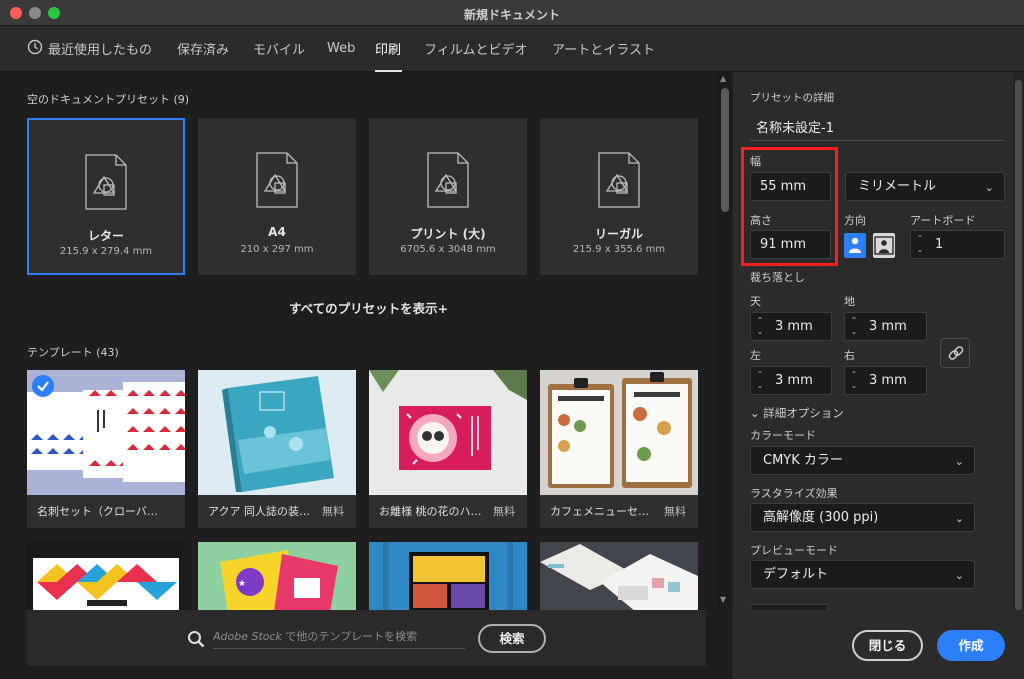 The height and width of the screenshot is (679, 1024). I want to click on preset-name: A4, so click(277, 232).